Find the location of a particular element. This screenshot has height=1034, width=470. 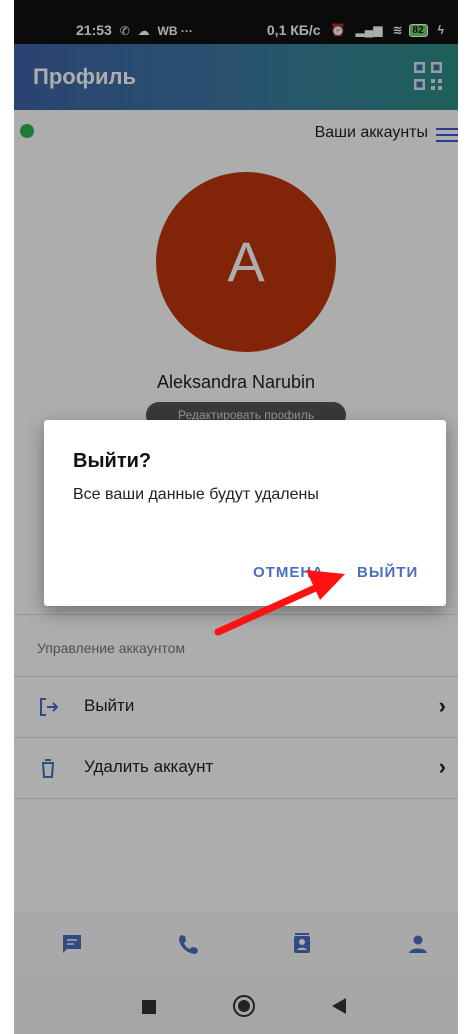

confirm-logout-button: ВЫЙТИ is located at coordinates (387, 572).